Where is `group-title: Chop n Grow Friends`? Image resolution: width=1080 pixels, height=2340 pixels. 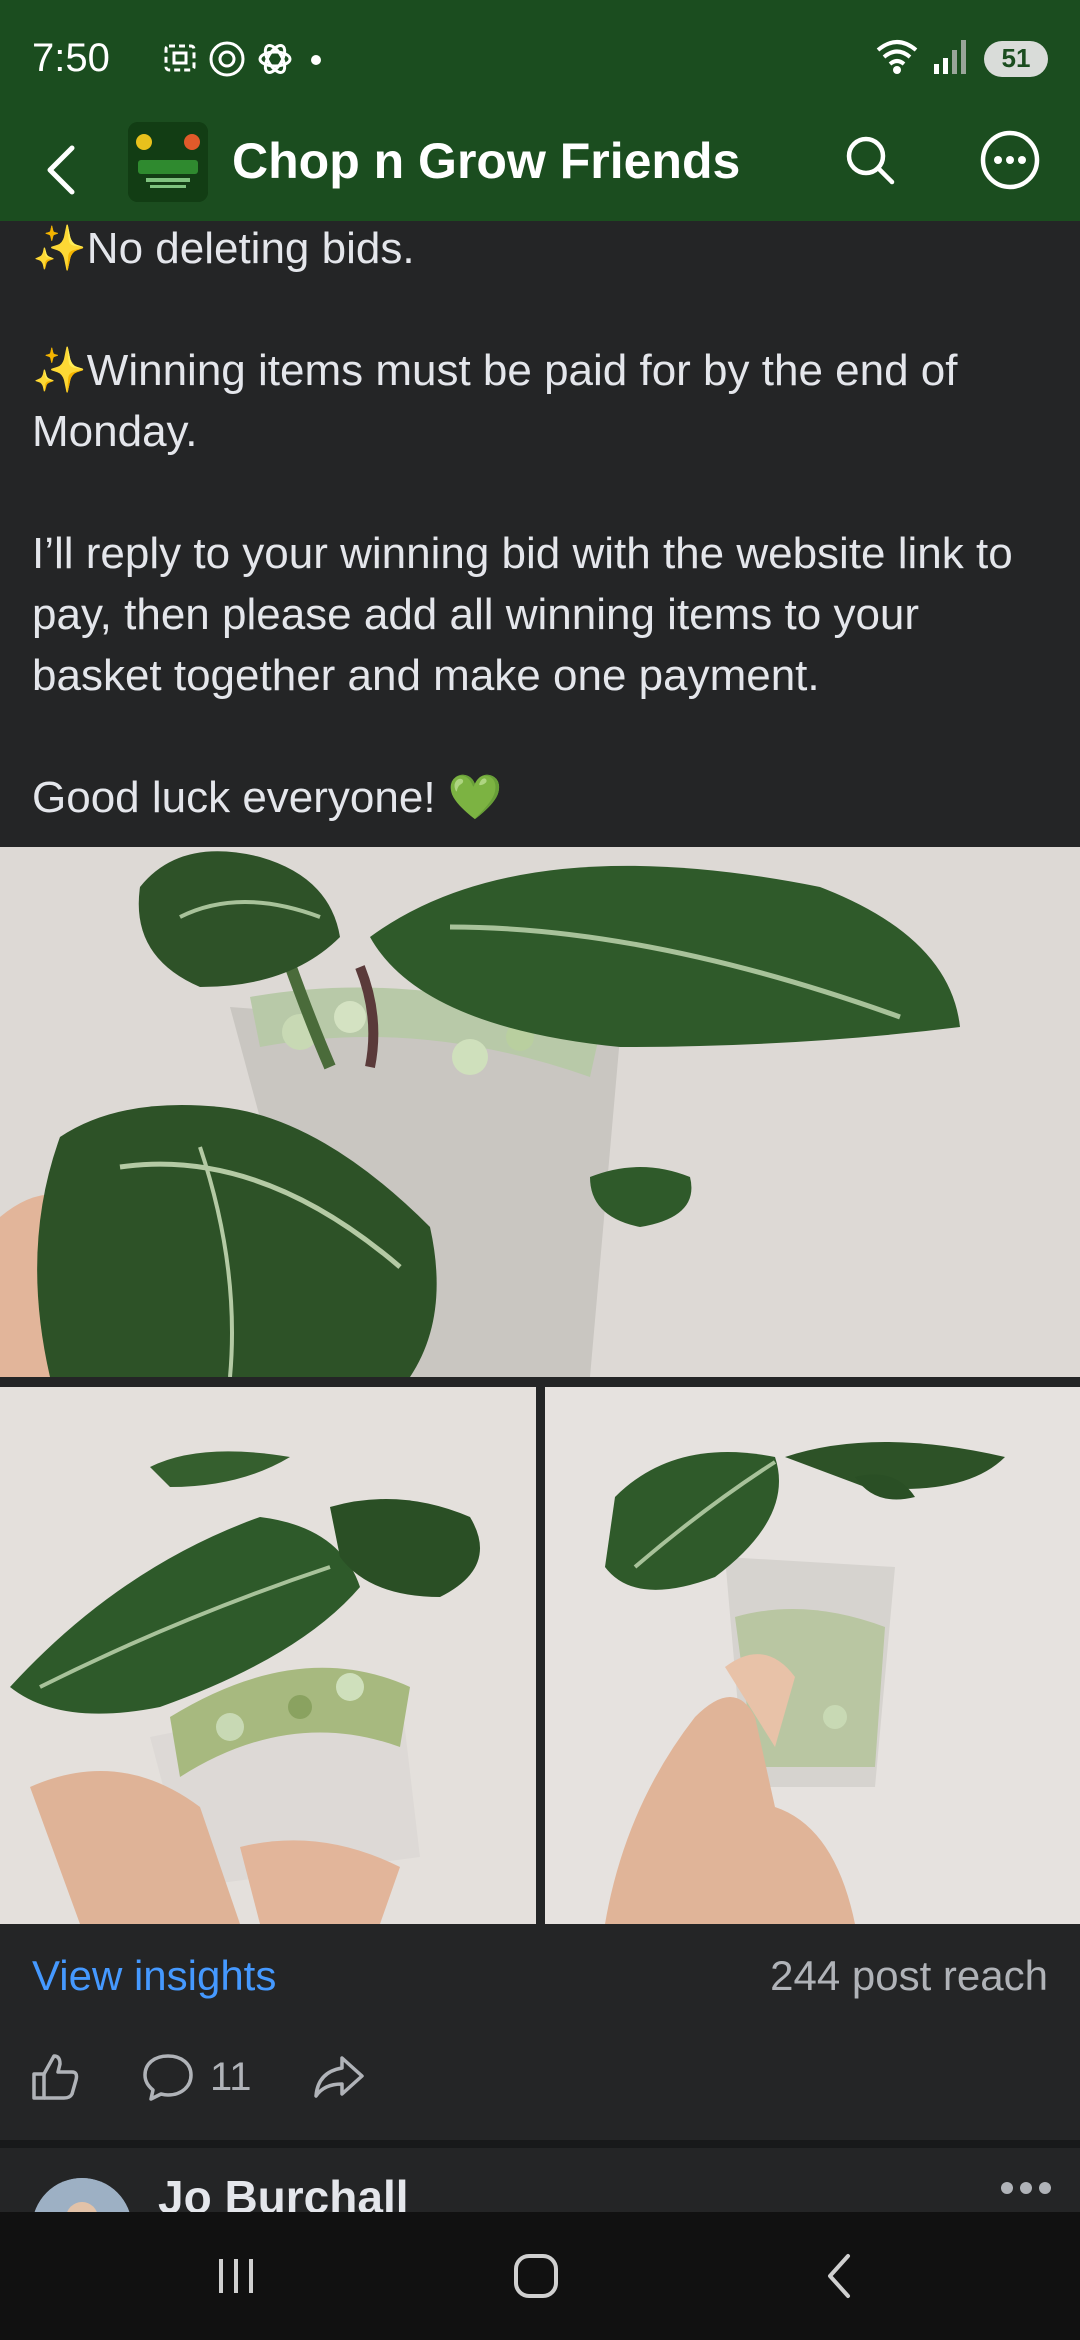
group-title: Chop n Grow Friends is located at coordinates (486, 161).